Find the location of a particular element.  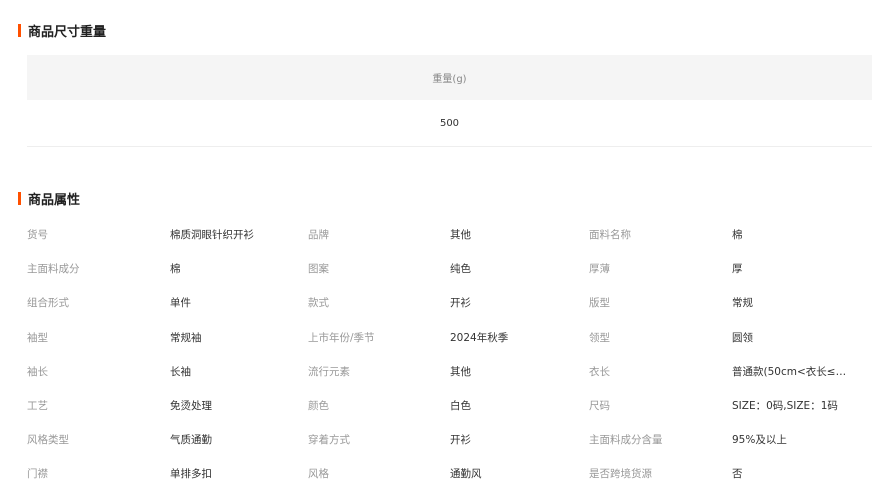

attr-label: 版型 is located at coordinates (599, 303).